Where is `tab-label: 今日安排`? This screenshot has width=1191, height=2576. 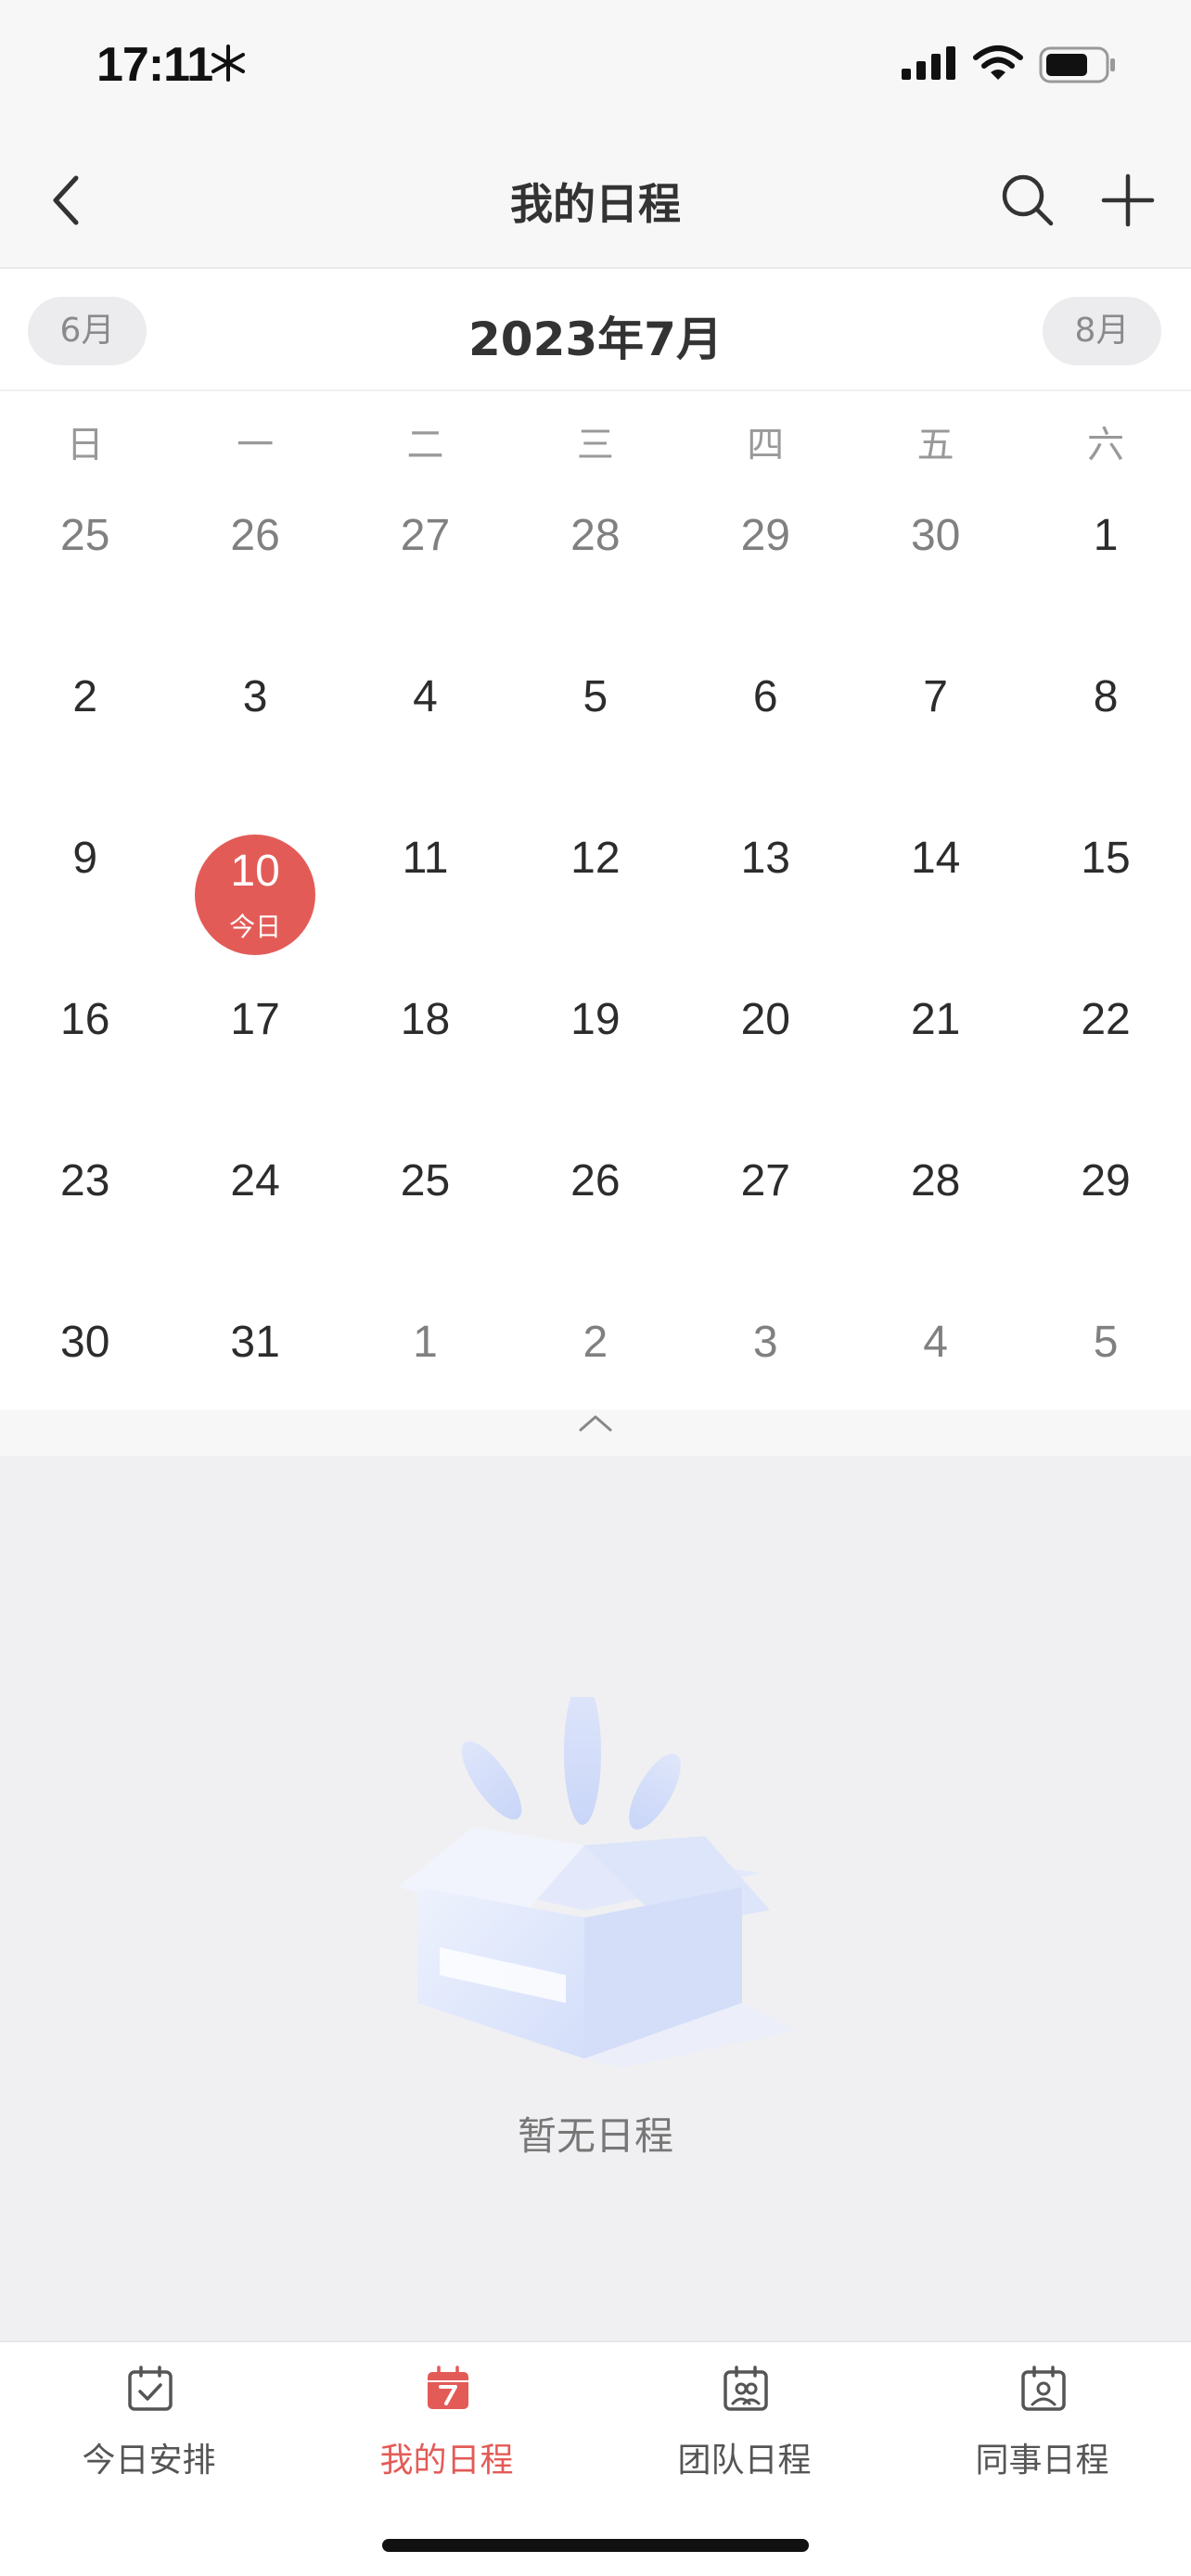
tab-label: 今日安排 is located at coordinates (149, 2461).